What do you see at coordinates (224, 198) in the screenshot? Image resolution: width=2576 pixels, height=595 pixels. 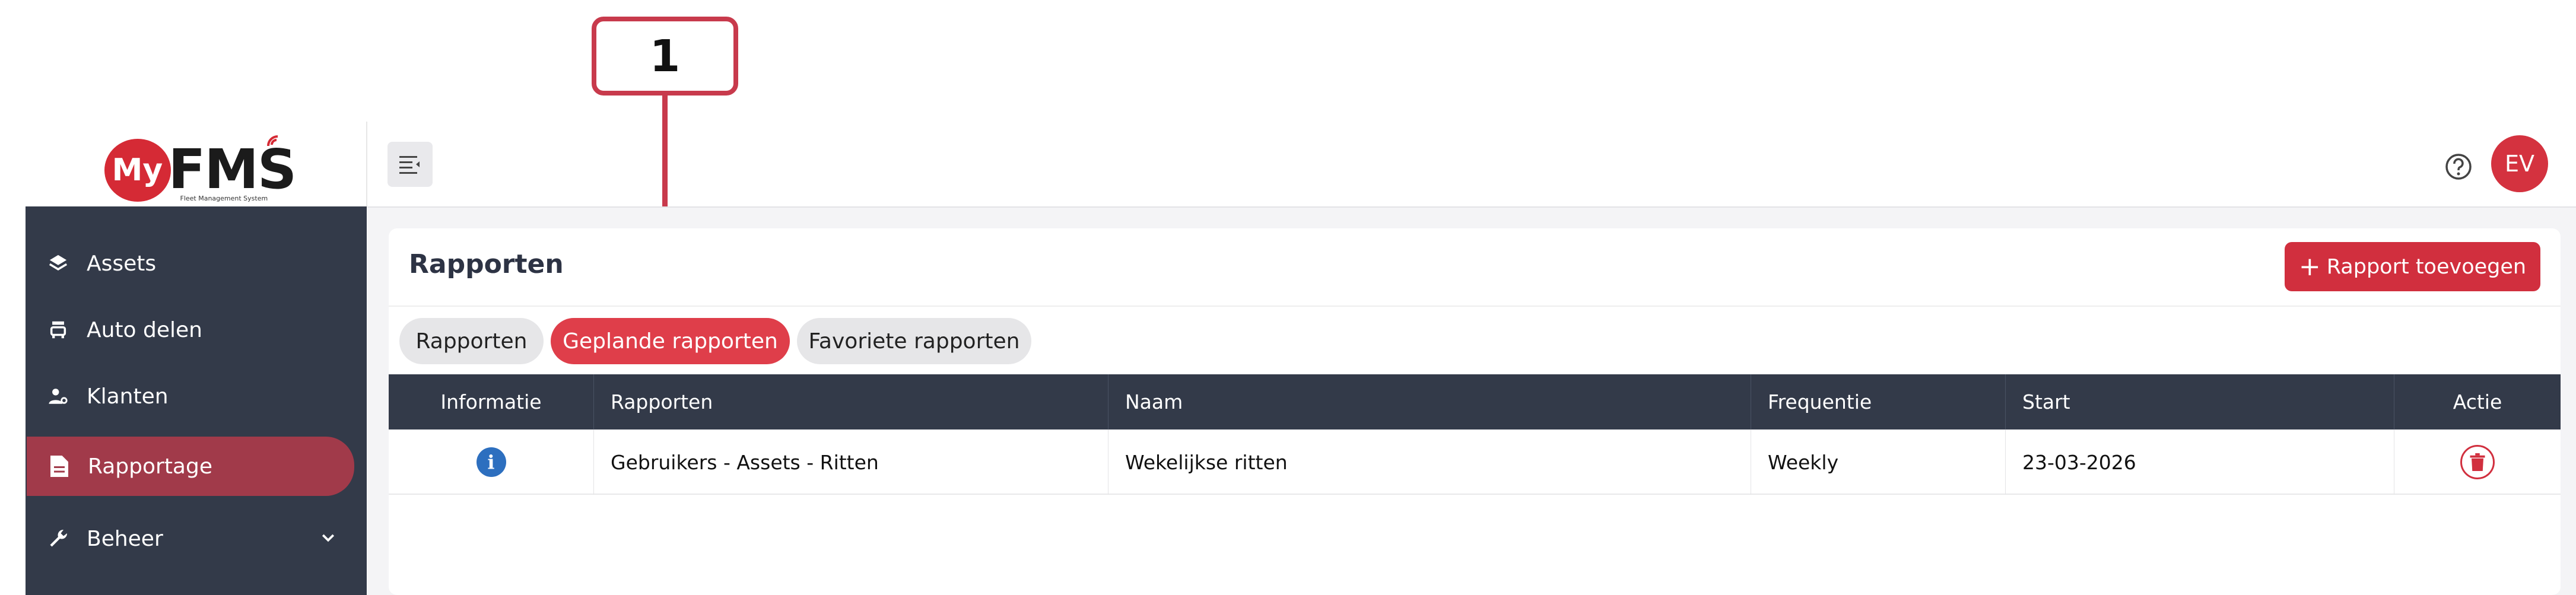 I see `logo-tagline: Fleet Management System` at bounding box center [224, 198].